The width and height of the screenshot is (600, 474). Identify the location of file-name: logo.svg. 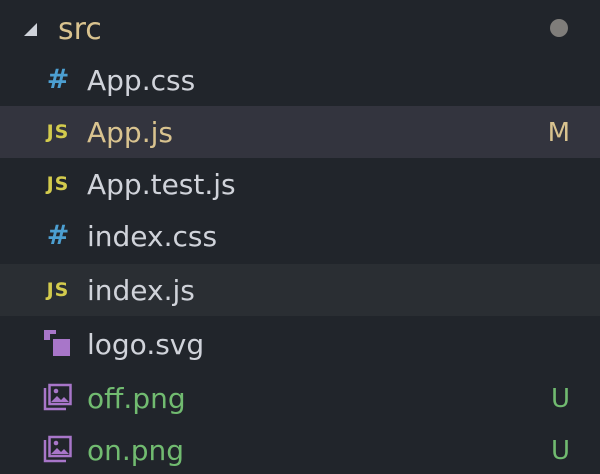
(146, 344).